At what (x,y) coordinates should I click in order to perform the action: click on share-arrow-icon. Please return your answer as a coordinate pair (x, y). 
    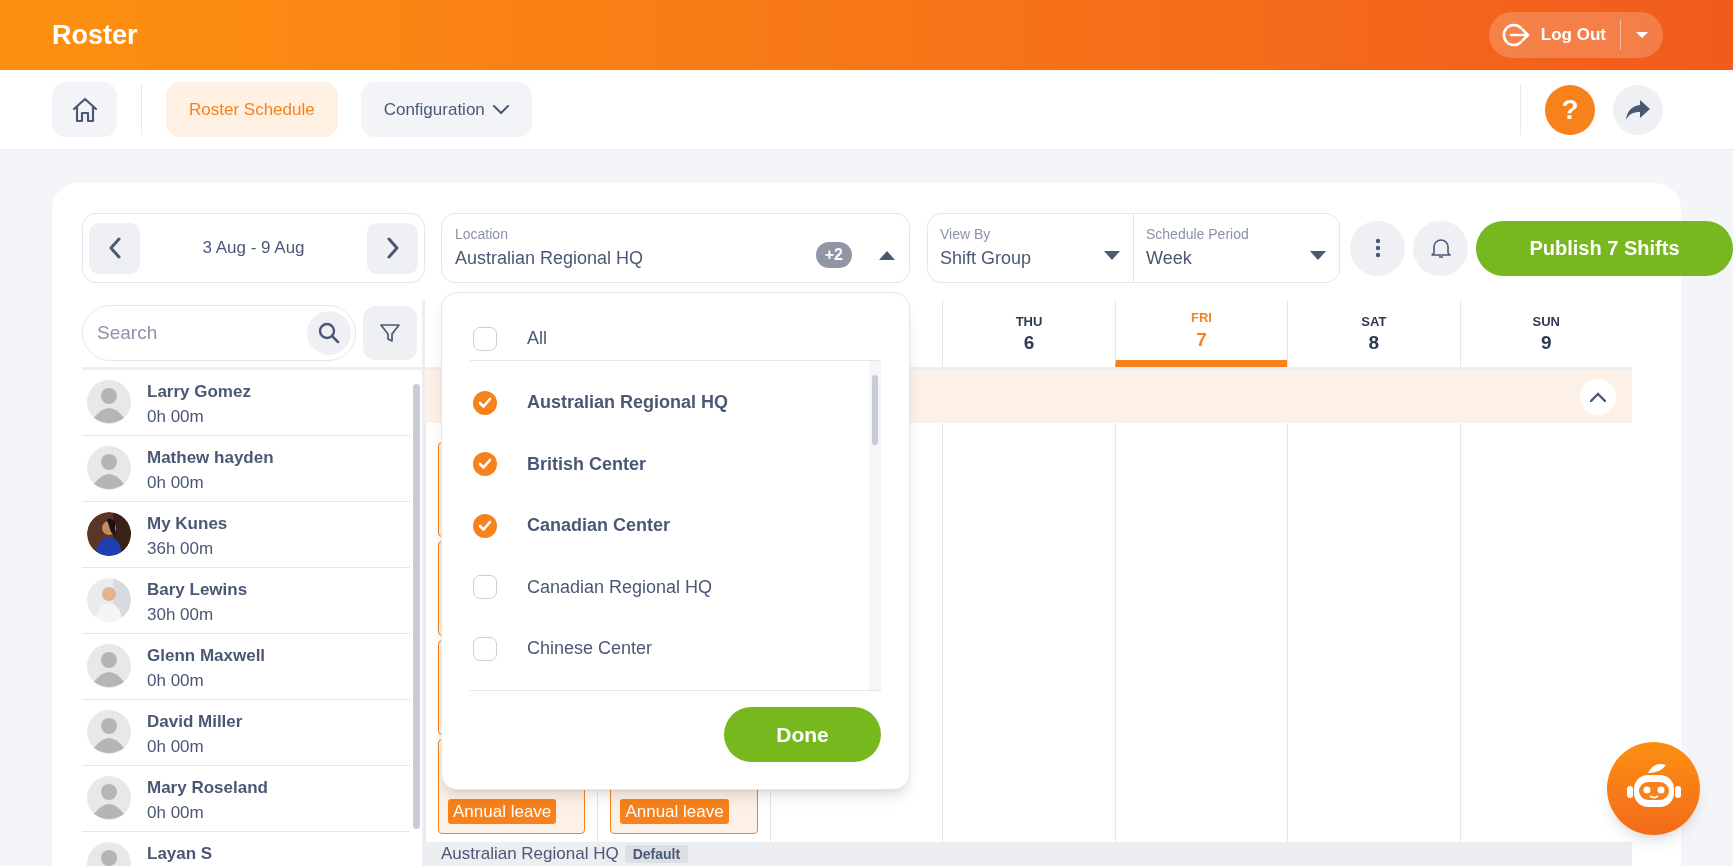
    Looking at the image, I should click on (1638, 109).